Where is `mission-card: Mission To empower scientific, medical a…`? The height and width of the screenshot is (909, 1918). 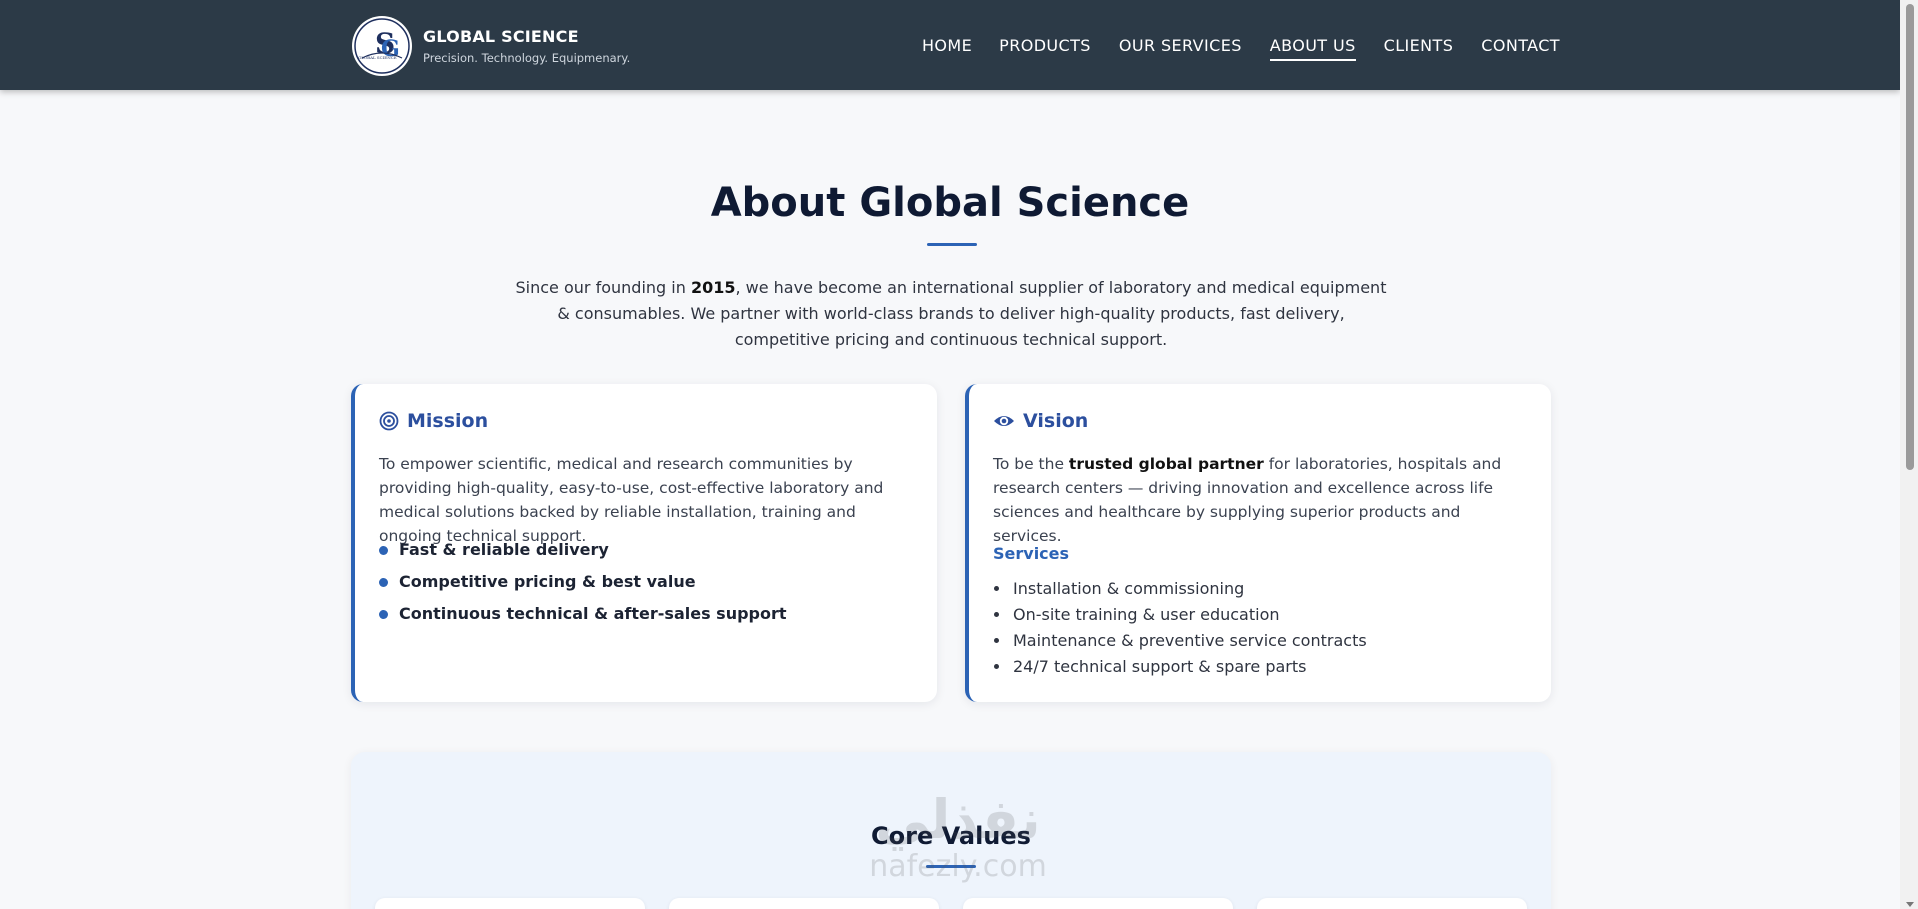 mission-card: Mission To empower scientific, medical a… is located at coordinates (644, 543).